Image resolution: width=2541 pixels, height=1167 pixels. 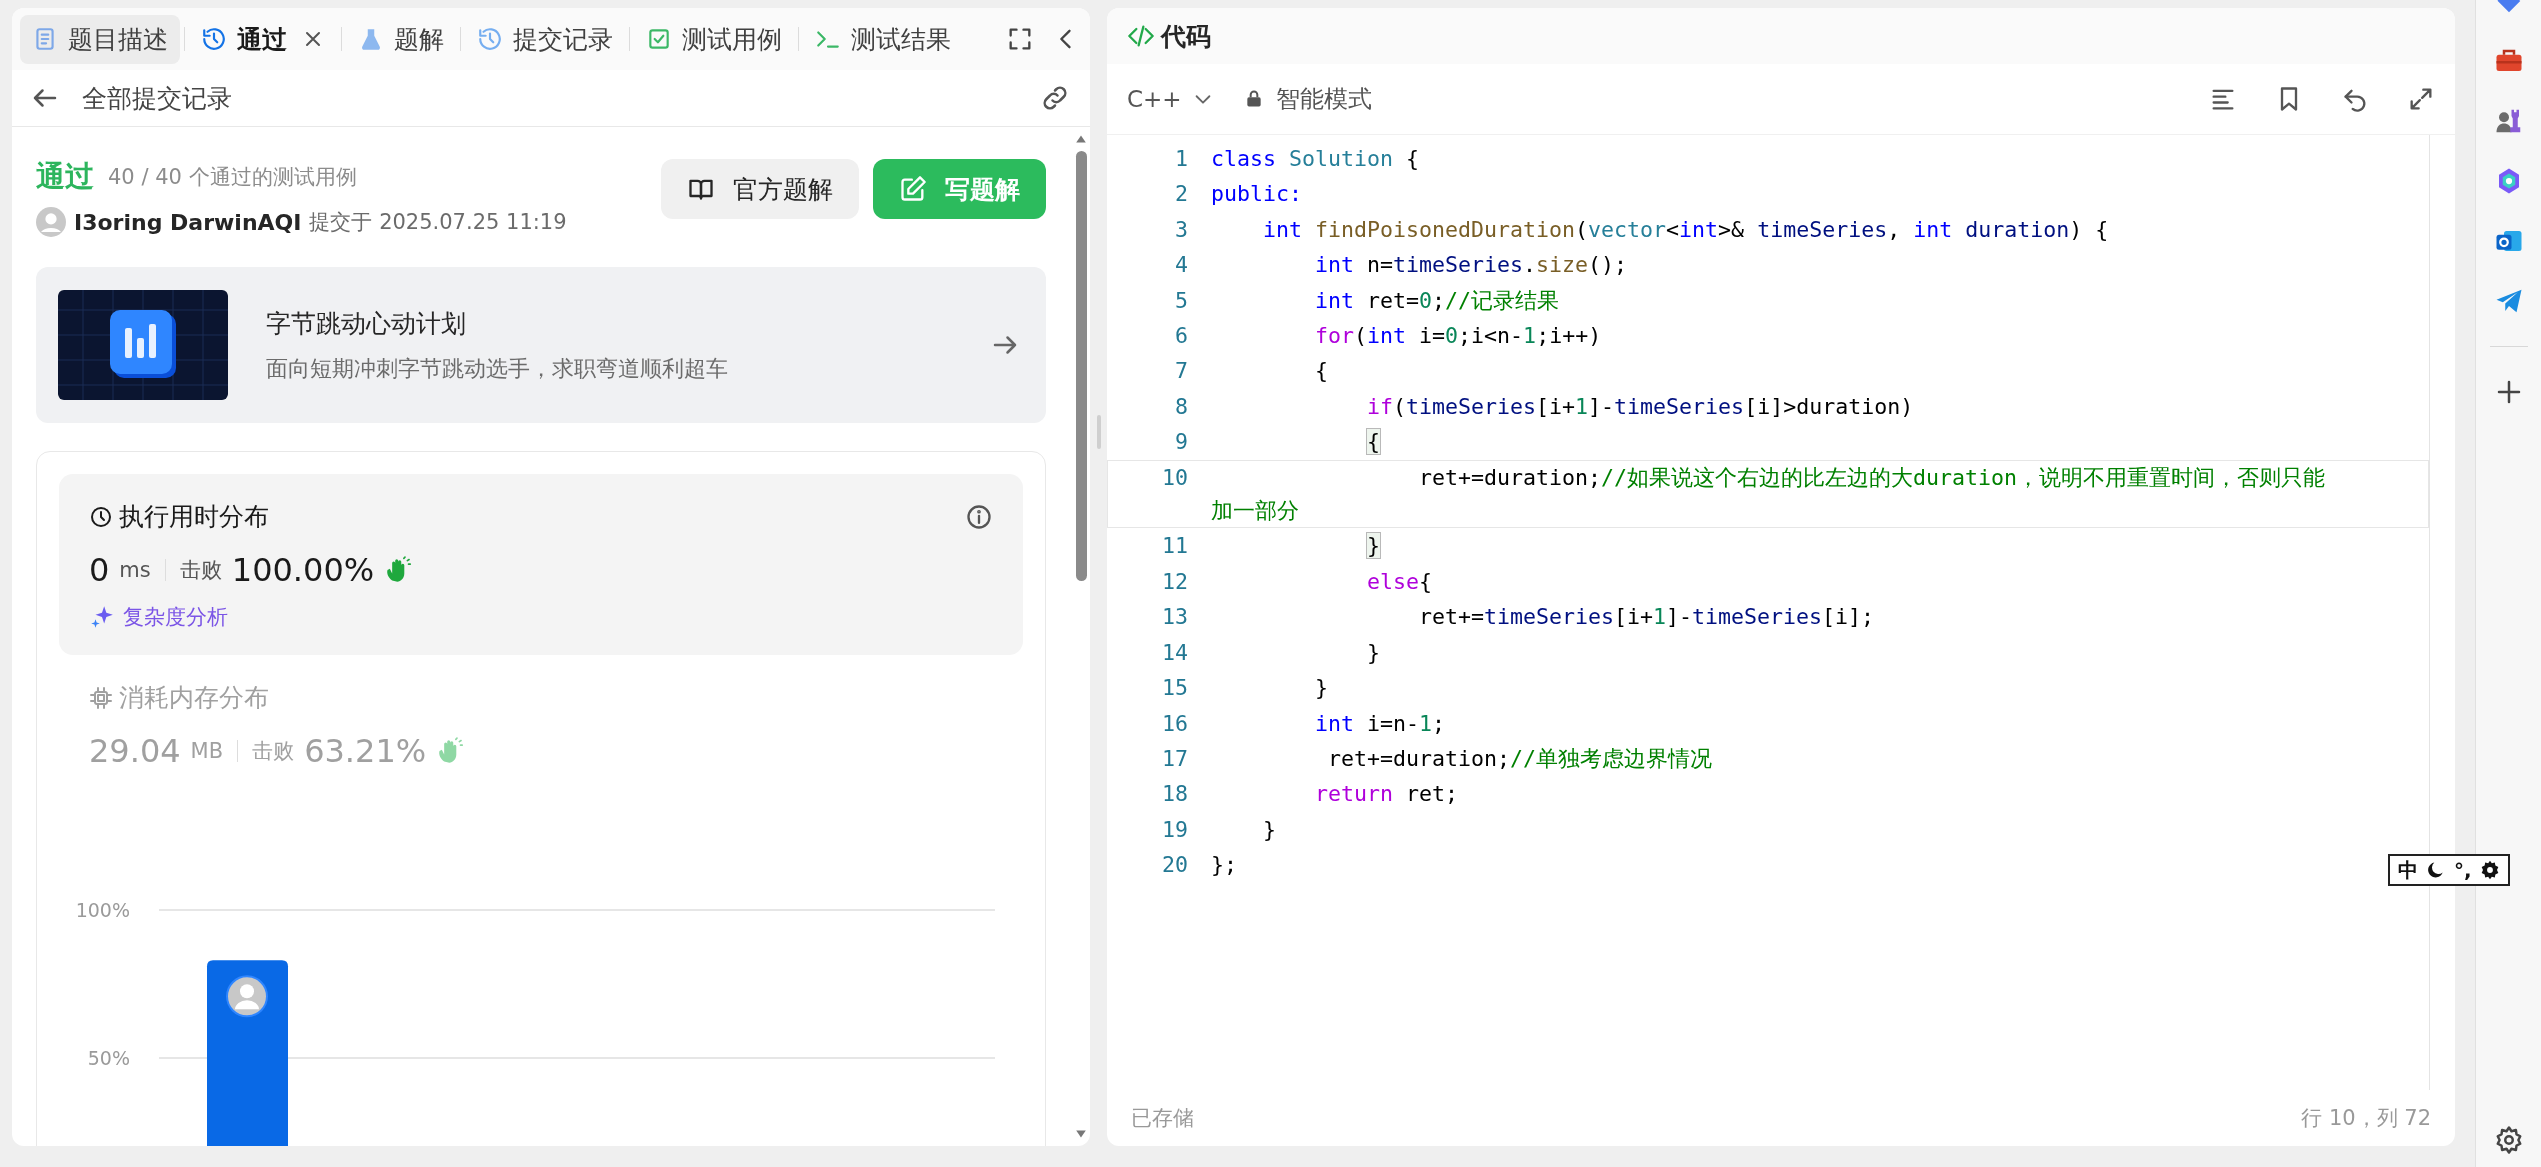 What do you see at coordinates (545, 39) in the screenshot?
I see `tab: 提交记录` at bounding box center [545, 39].